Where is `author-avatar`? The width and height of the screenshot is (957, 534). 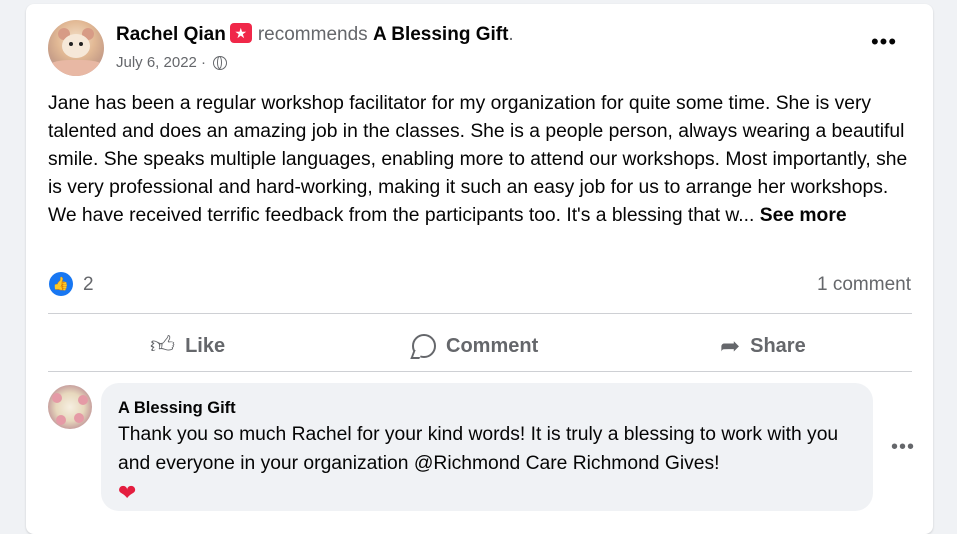
author-avatar is located at coordinates (76, 48).